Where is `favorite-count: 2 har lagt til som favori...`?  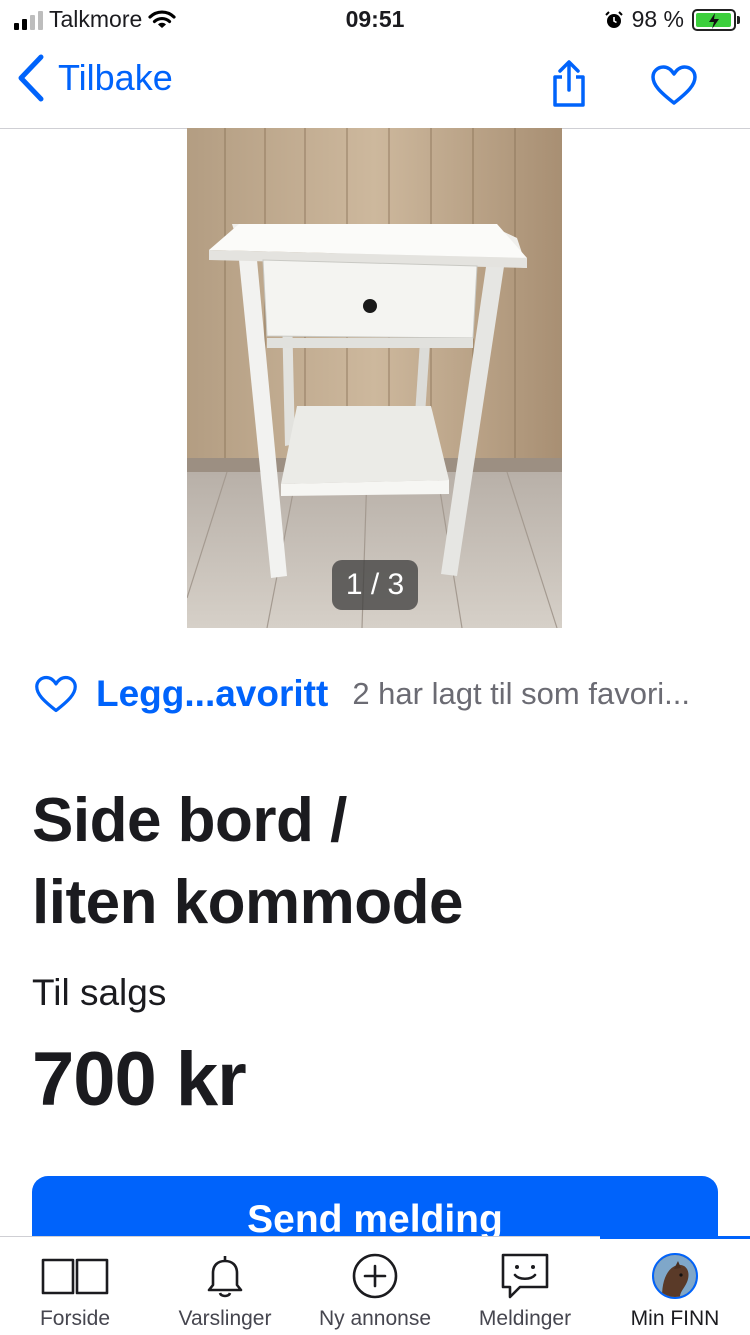
favorite-count: 2 har lagt til som favori... is located at coordinates (521, 693).